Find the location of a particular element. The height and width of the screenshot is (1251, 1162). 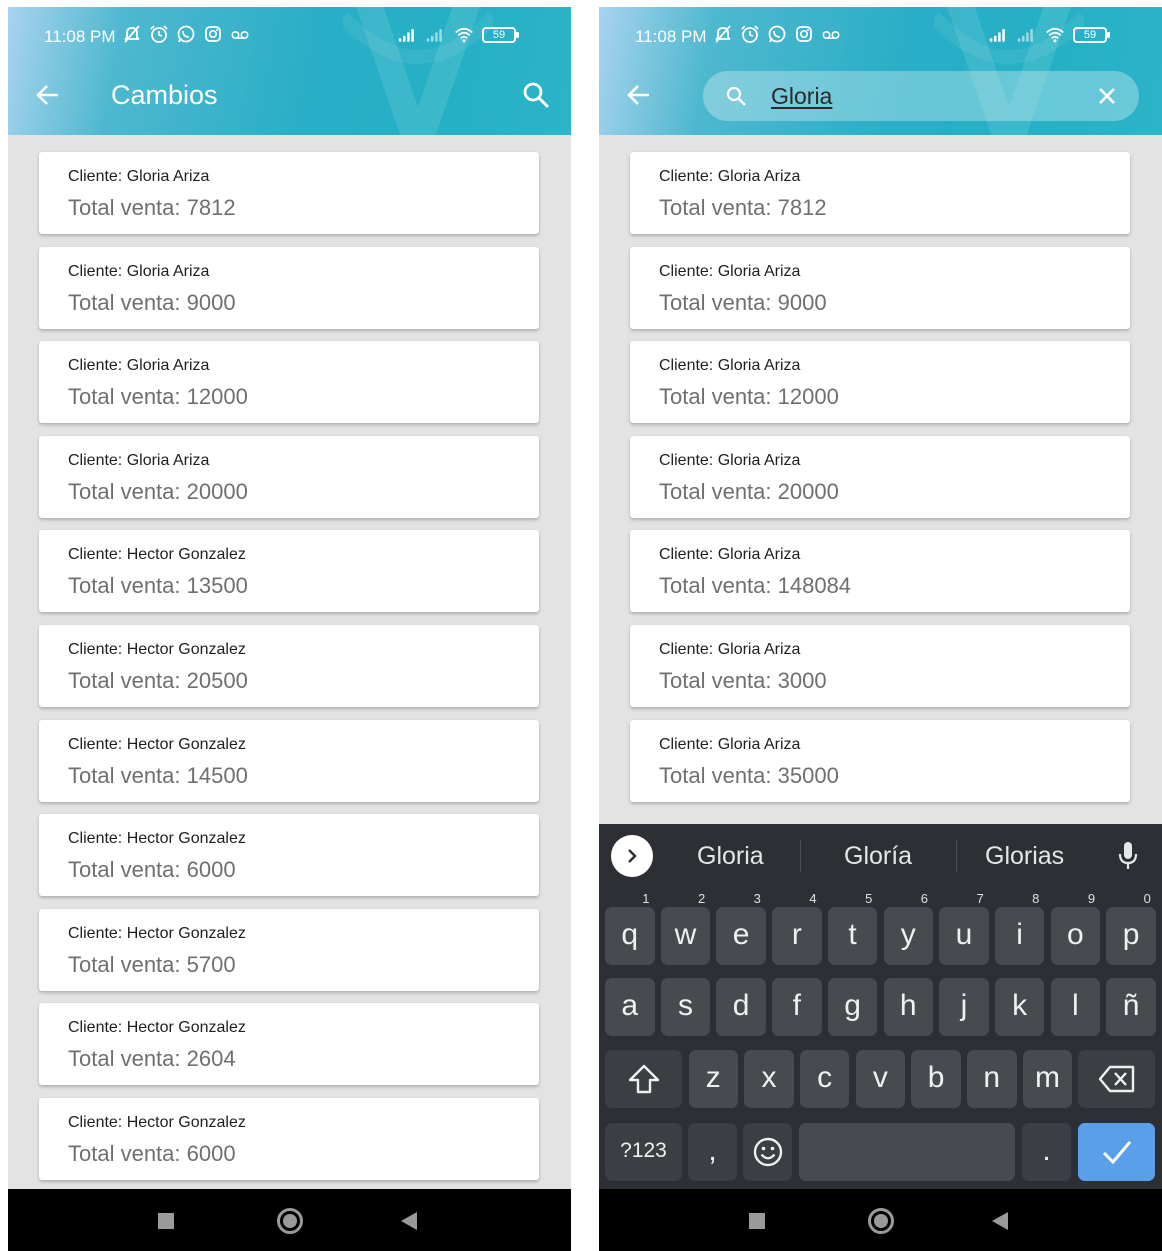

signal-icon is located at coordinates (406, 35).